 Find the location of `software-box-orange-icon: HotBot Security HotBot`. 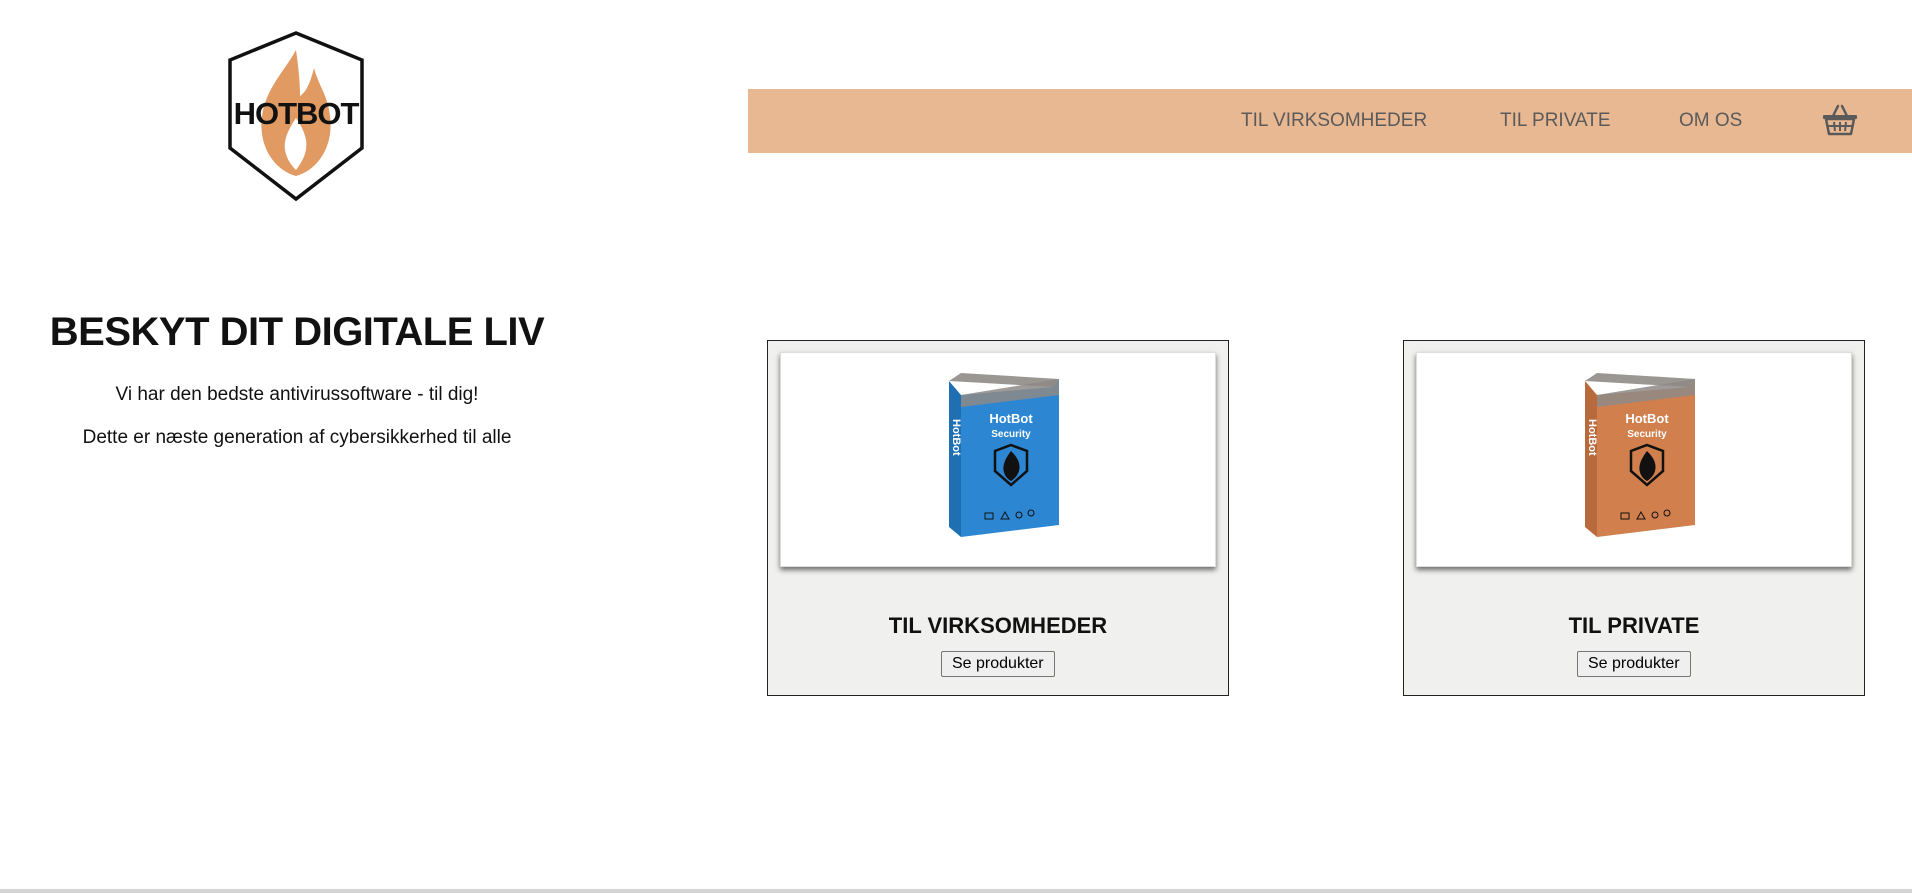

software-box-orange-icon: HotBot Security HotBot is located at coordinates (1640, 455).